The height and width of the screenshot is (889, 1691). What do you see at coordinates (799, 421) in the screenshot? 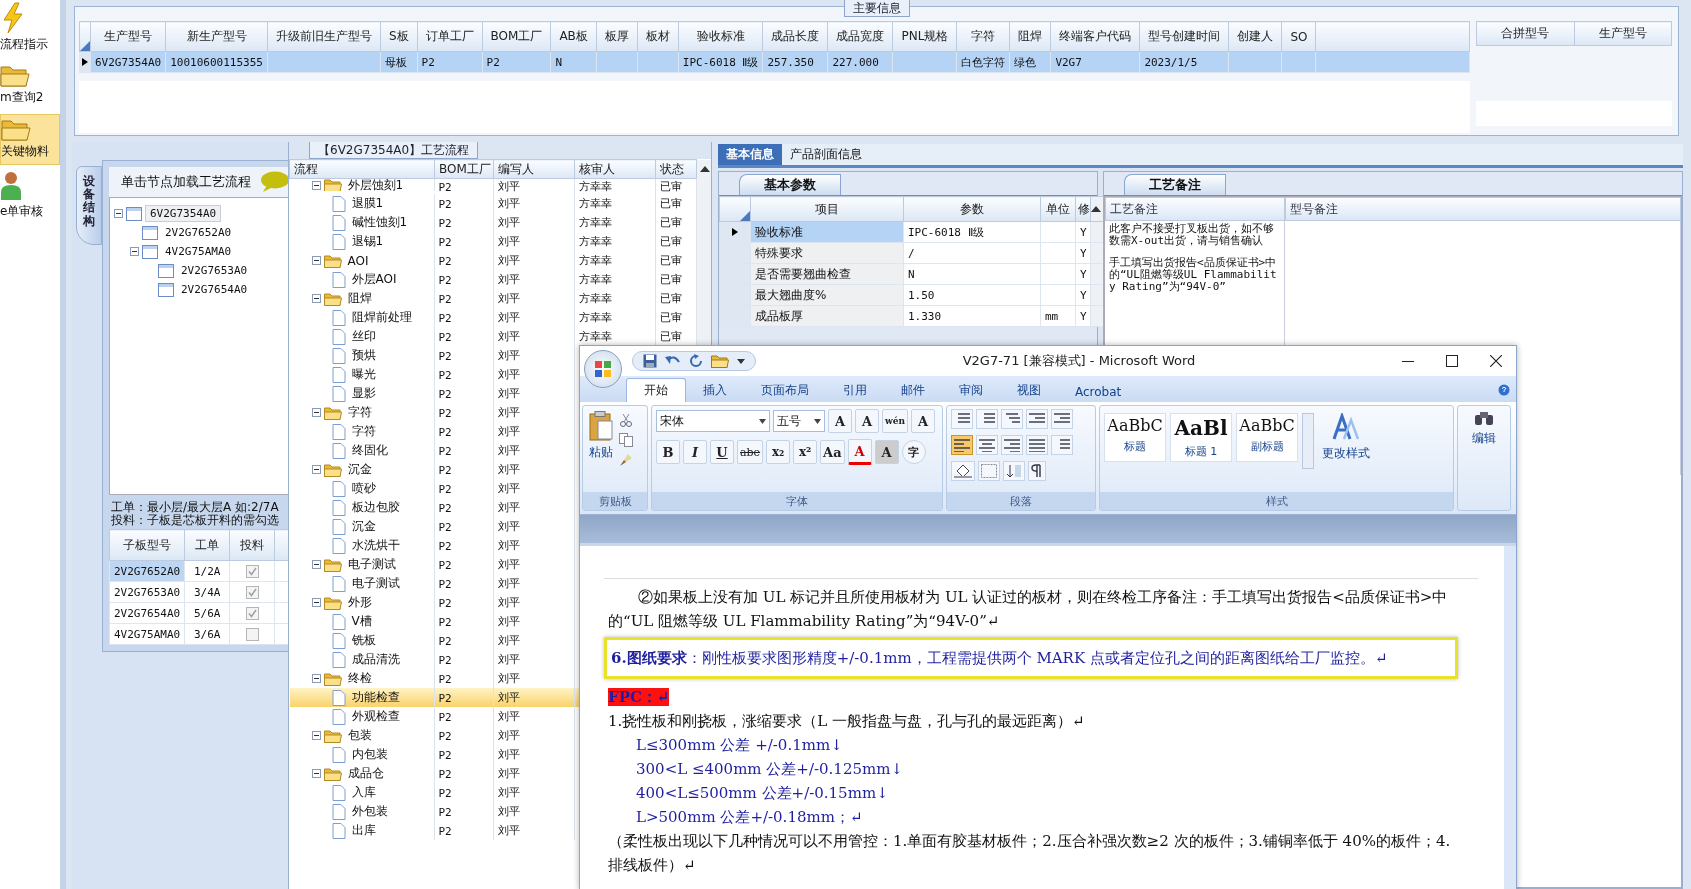
I see `font-size-field: 五号` at bounding box center [799, 421].